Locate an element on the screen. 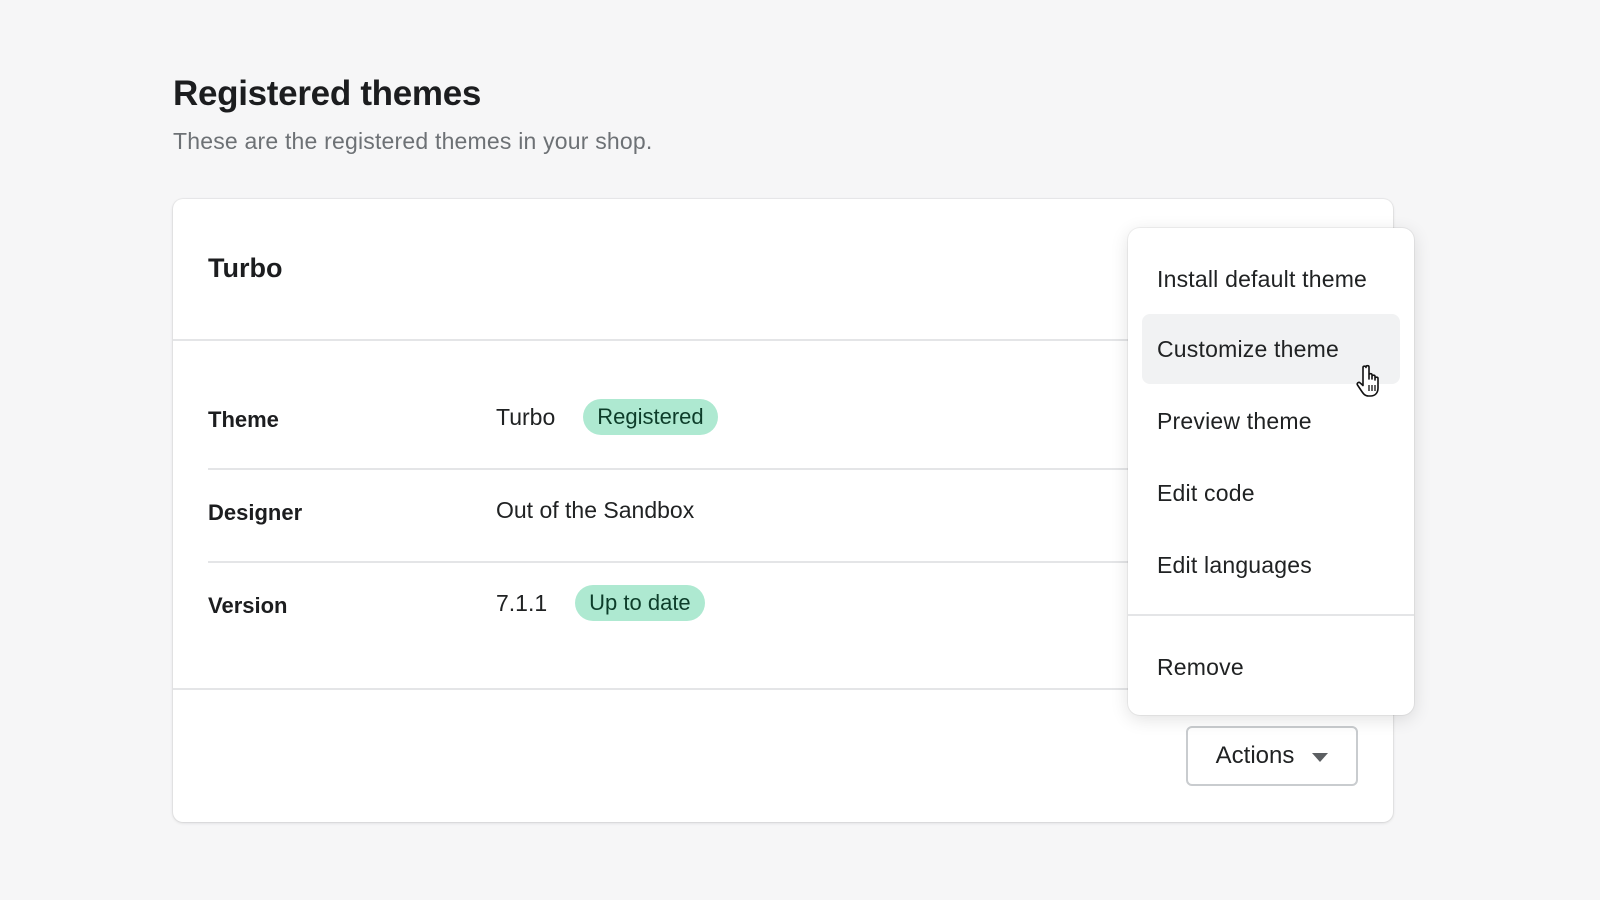  detail-label: Designer is located at coordinates (255, 512).